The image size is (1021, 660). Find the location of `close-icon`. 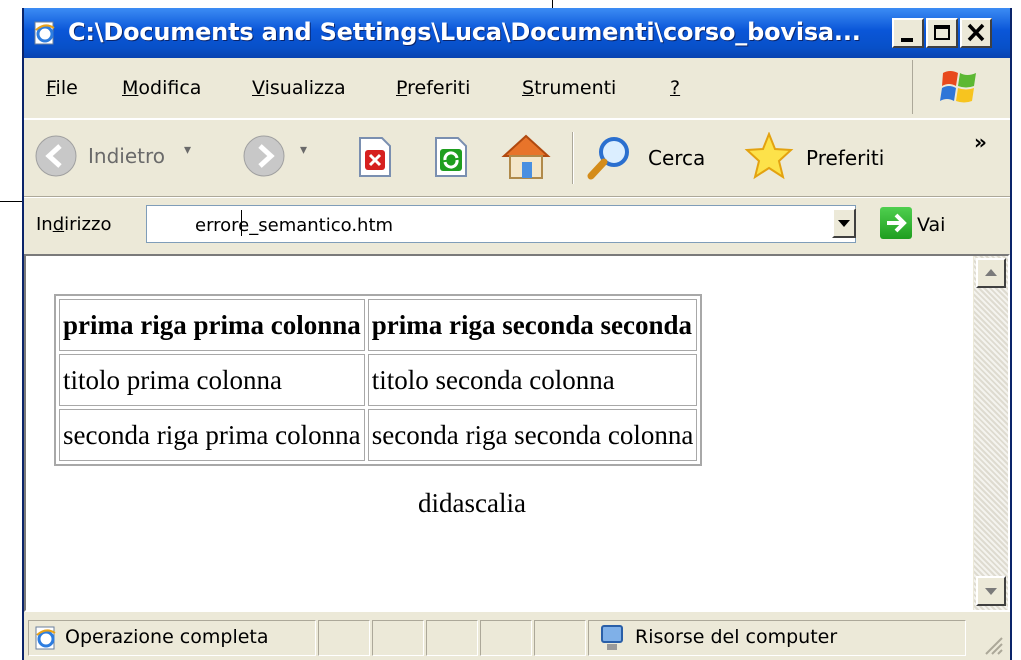

close-icon is located at coordinates (976, 32).